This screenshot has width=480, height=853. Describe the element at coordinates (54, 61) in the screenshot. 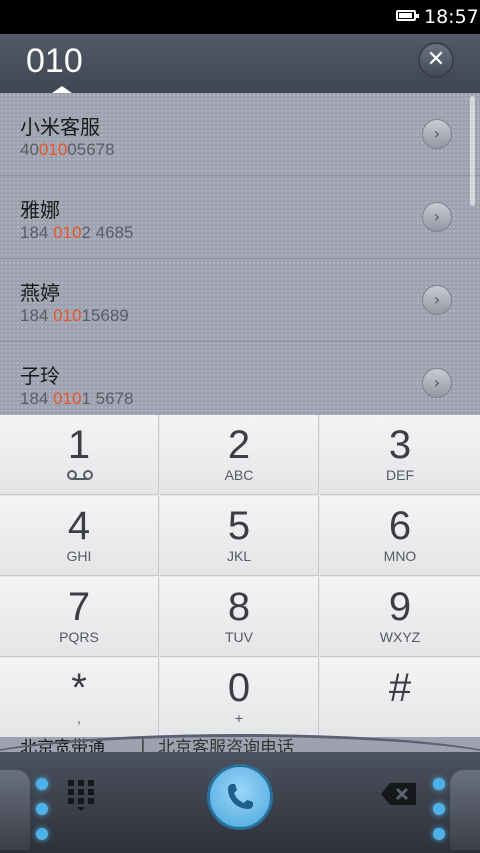

I see `dialed-number: 010` at that location.